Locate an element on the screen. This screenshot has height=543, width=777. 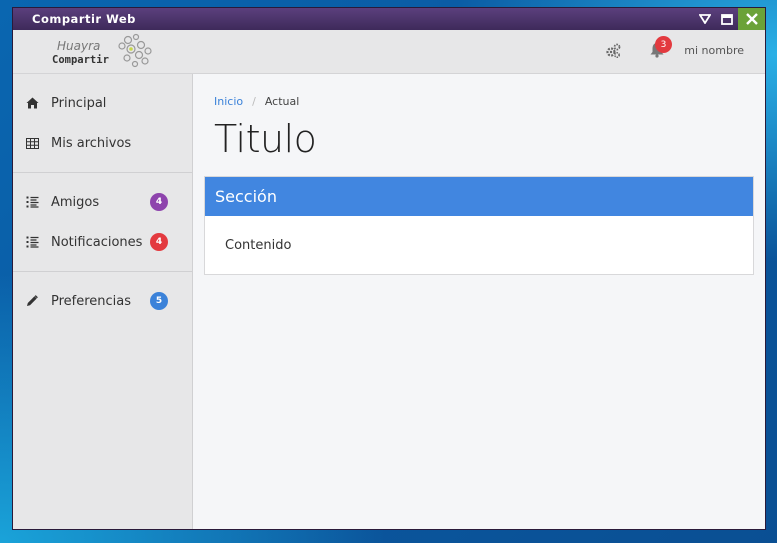
nav-group-settings: Preferencias 5 is located at coordinates (102, 300).